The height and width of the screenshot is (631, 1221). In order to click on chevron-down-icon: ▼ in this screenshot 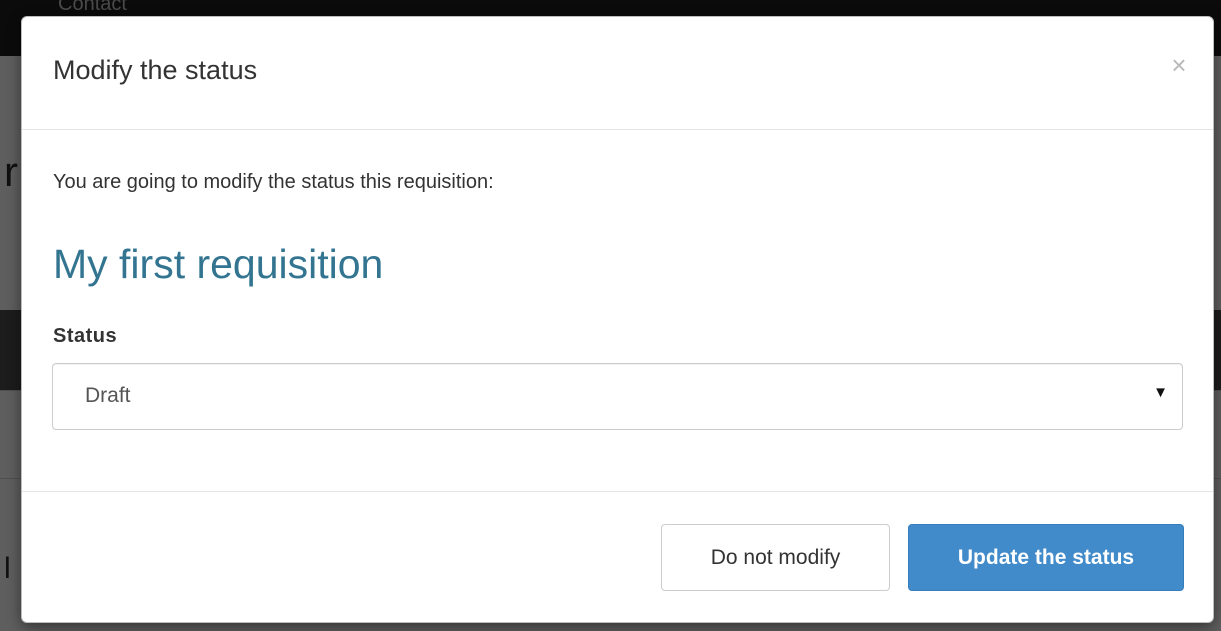, I will do `click(1160, 392)`.